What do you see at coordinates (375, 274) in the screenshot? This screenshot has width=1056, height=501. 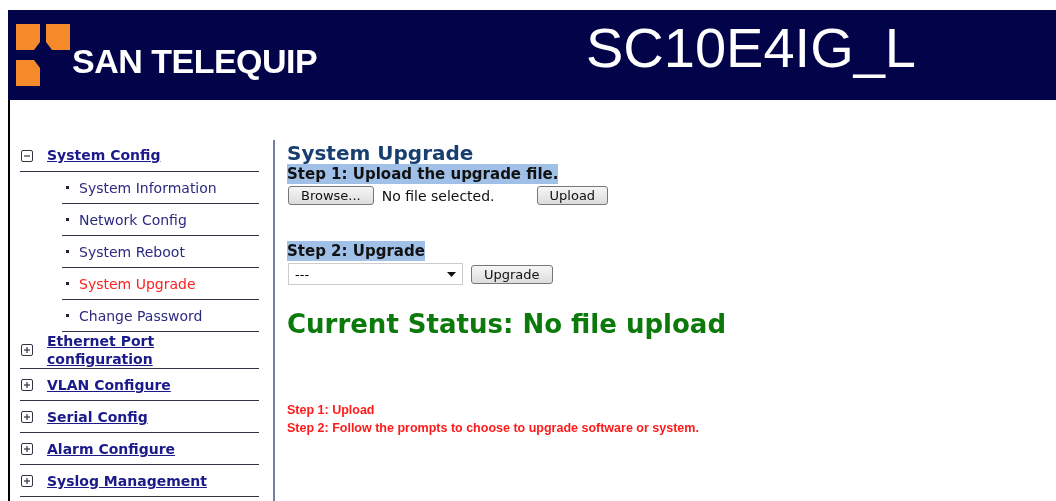 I see `upgrade-select: ---` at bounding box center [375, 274].